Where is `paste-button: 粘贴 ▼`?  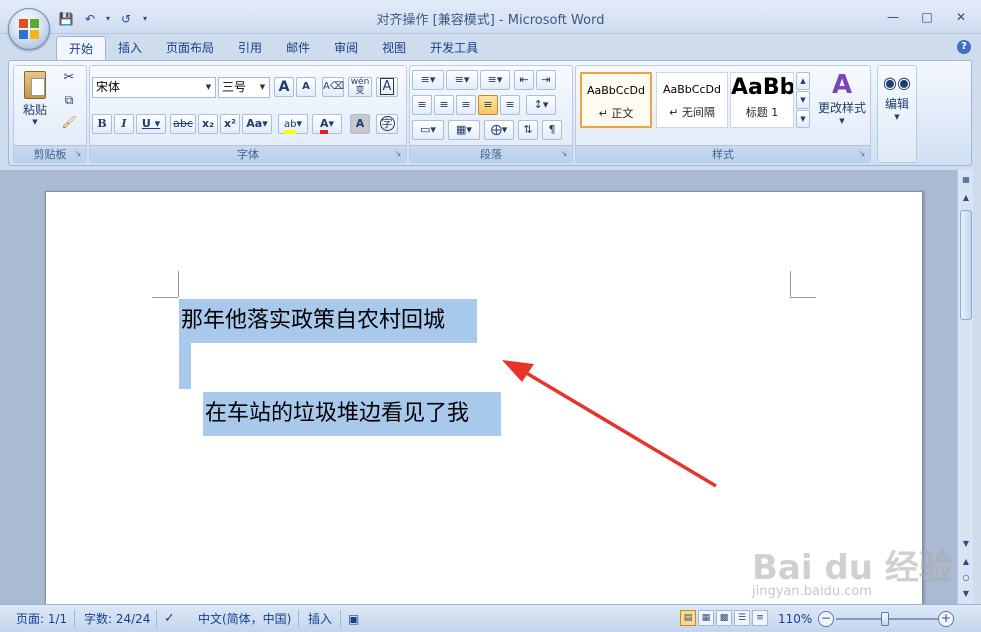
paste-button: 粘贴 ▼ is located at coordinates (35, 105).